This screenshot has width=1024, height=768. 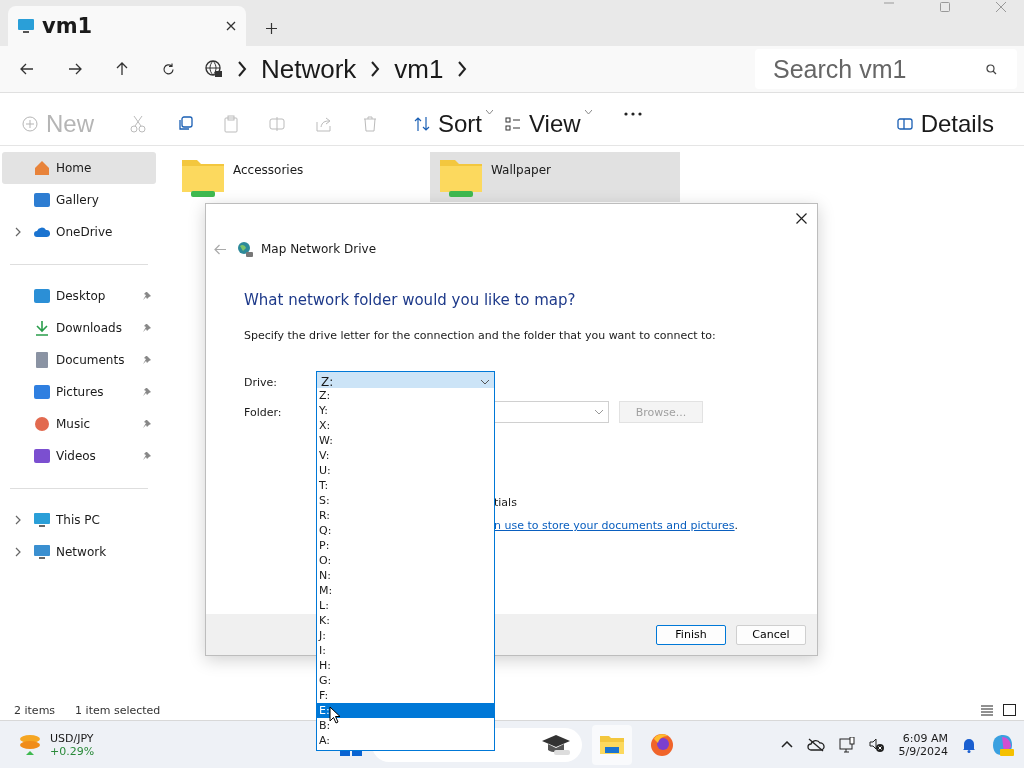 What do you see at coordinates (405, 575) in the screenshot?
I see `drive-option: N:` at bounding box center [405, 575].